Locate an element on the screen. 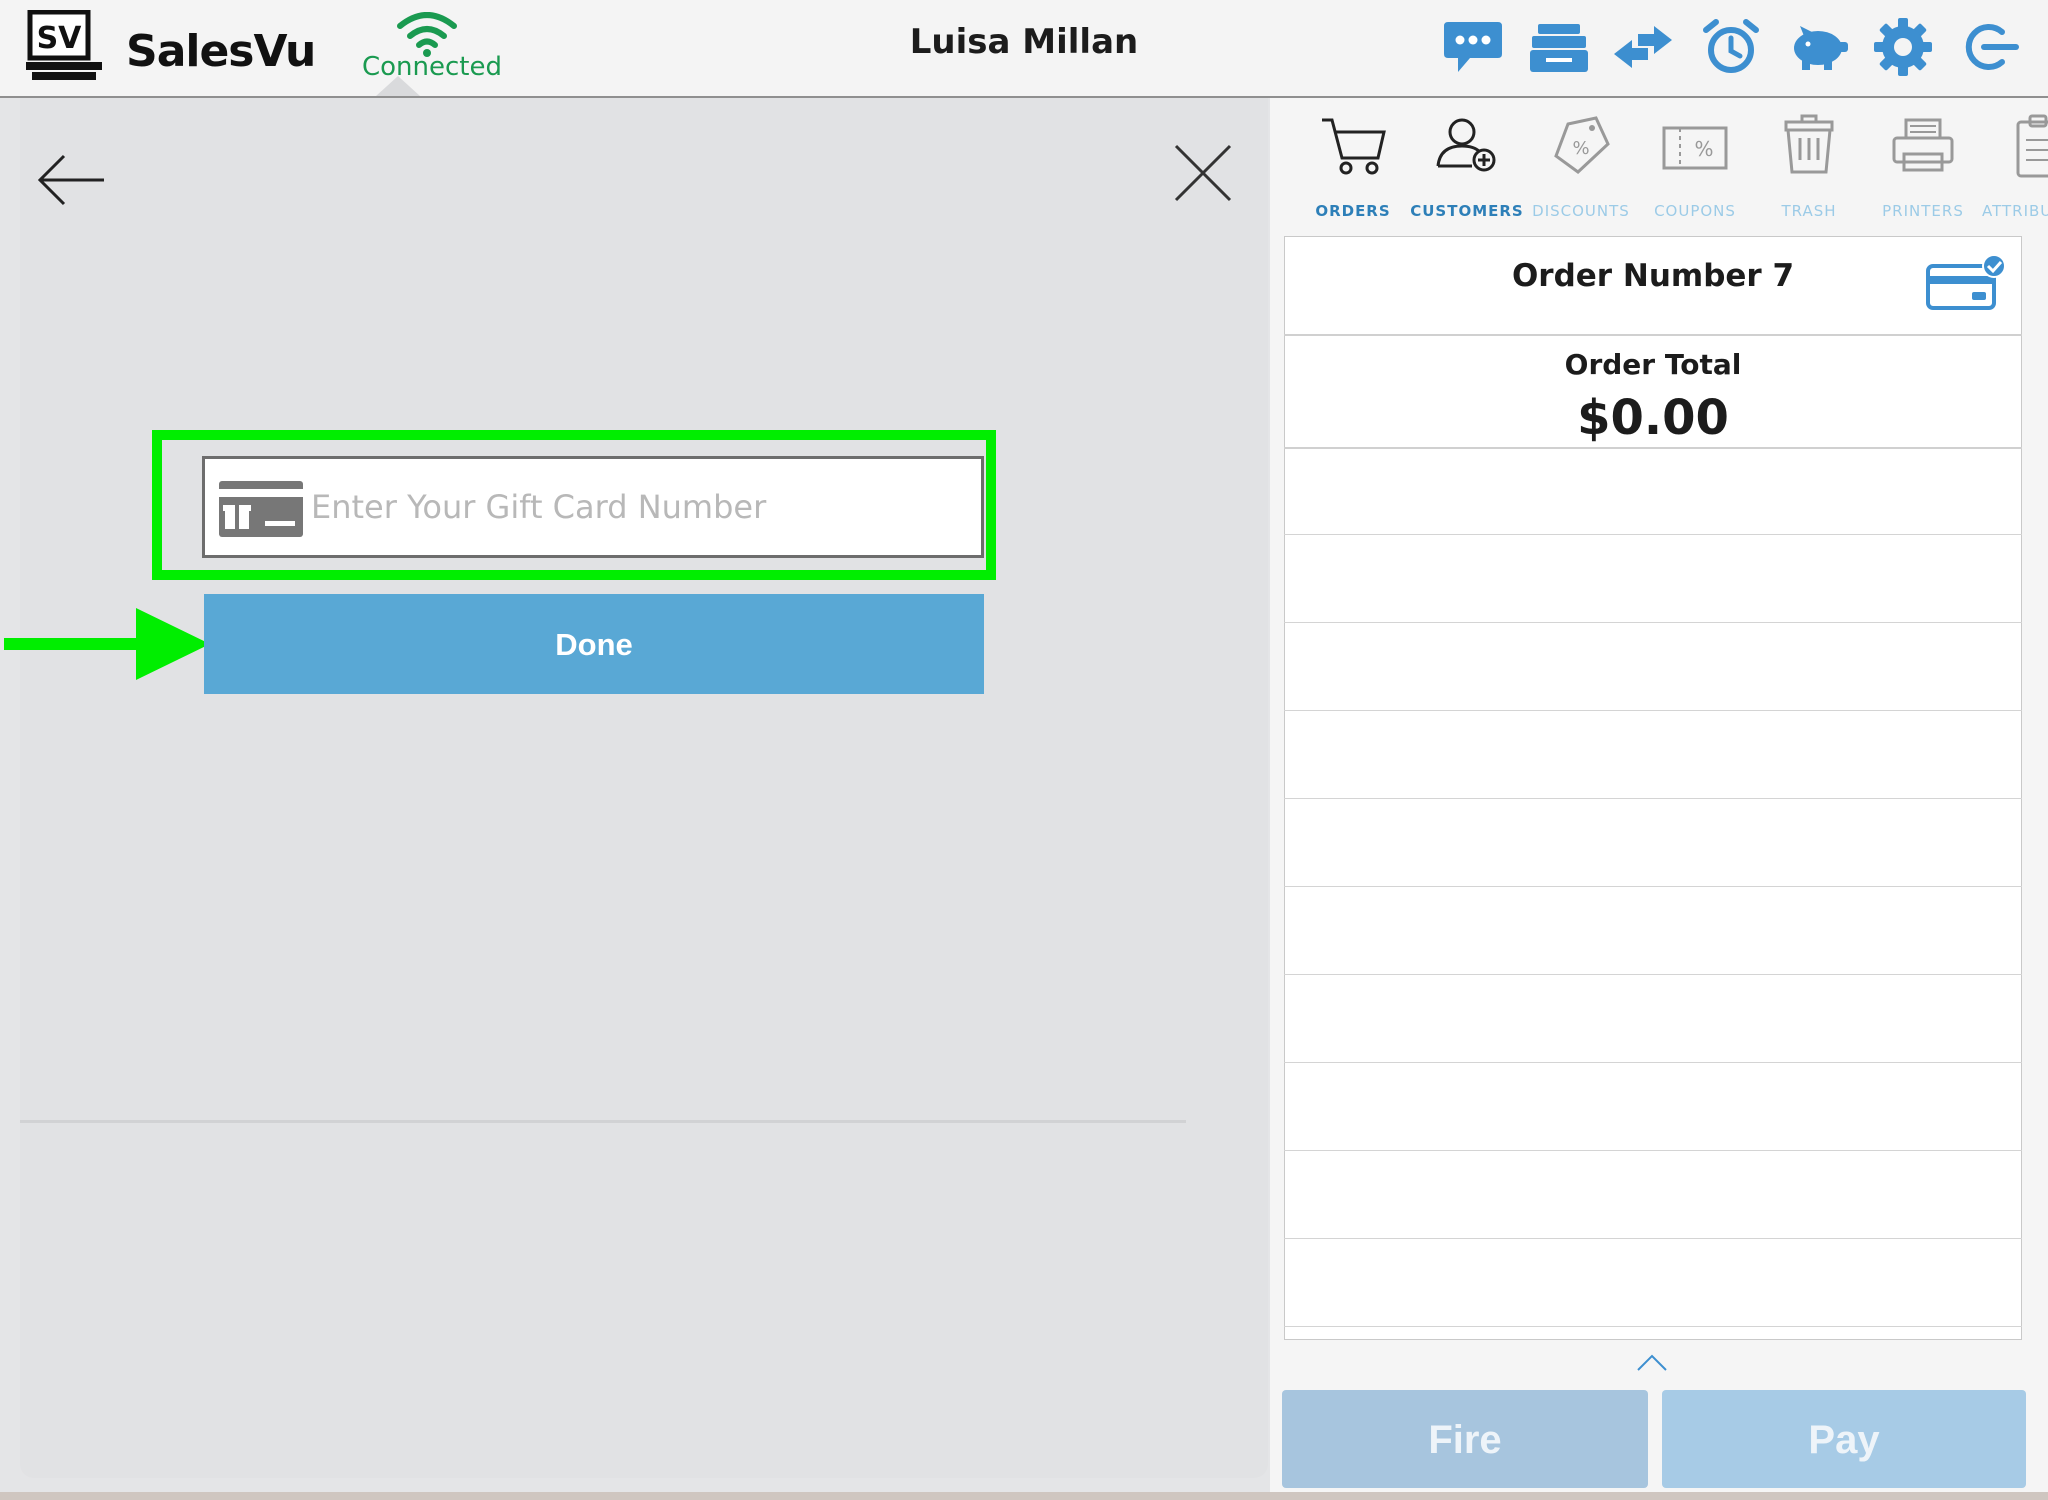 The image size is (2048, 1500). add-customer-icon is located at coordinates (1467, 147).